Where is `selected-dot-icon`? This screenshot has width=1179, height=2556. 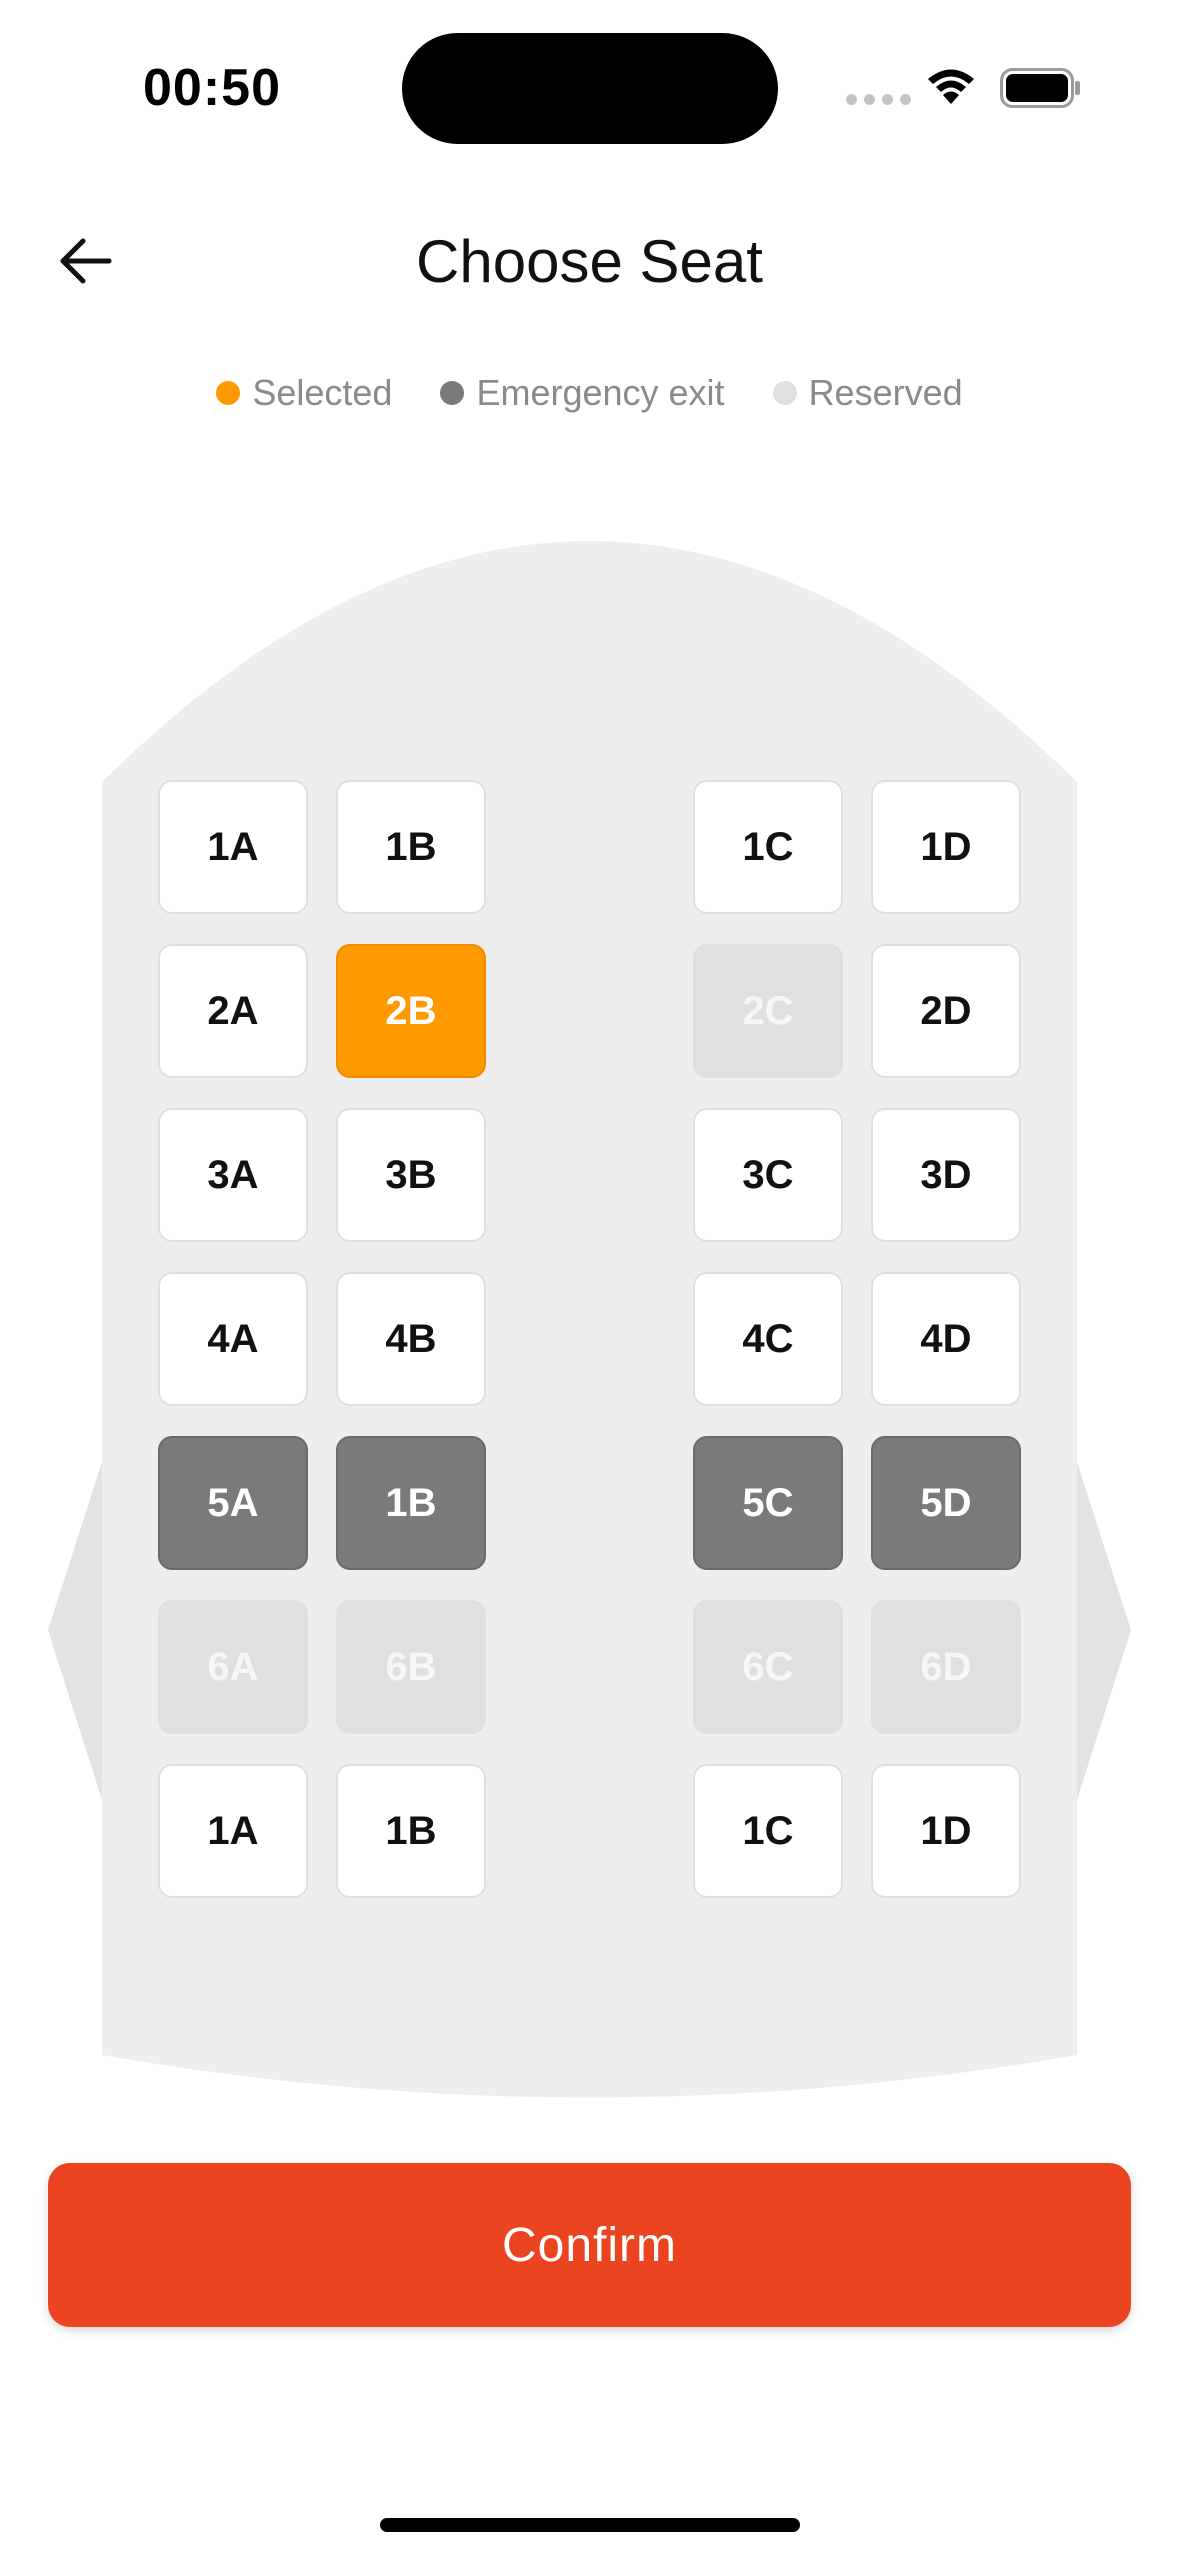 selected-dot-icon is located at coordinates (228, 393).